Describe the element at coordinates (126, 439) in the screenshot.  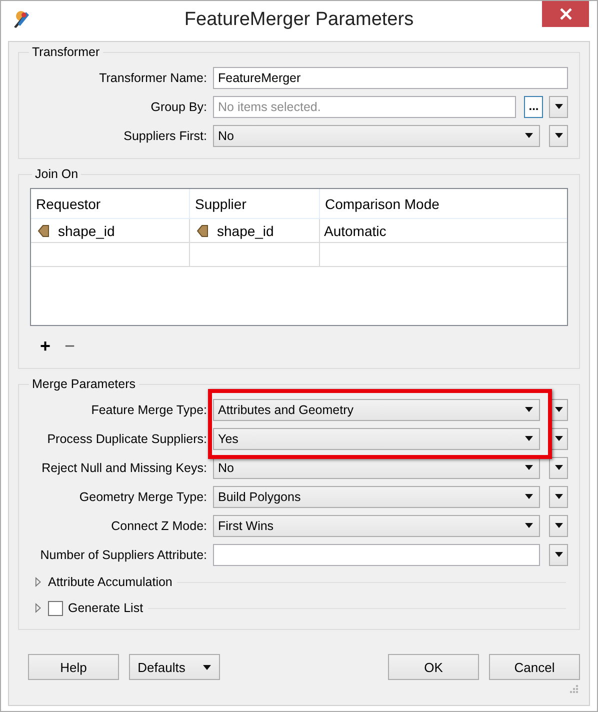
I see `field-label: Process Duplicate Suppliers:` at that location.